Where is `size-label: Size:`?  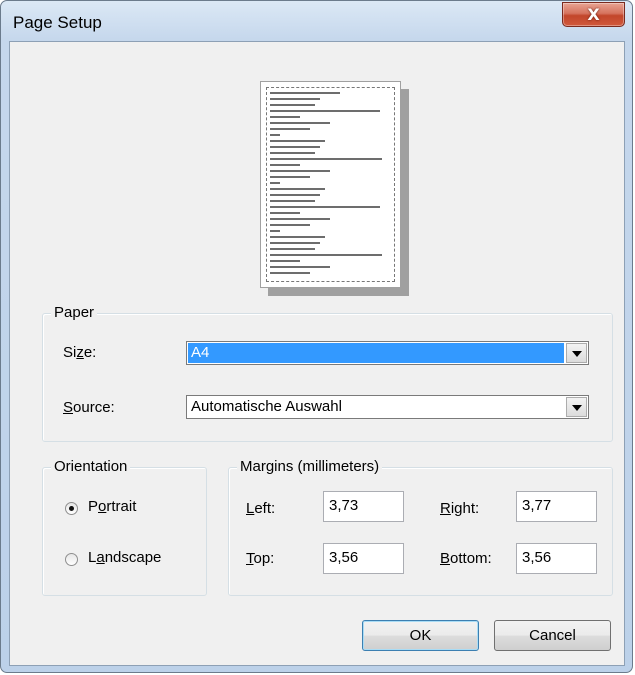
size-label: Size: is located at coordinates (80, 352).